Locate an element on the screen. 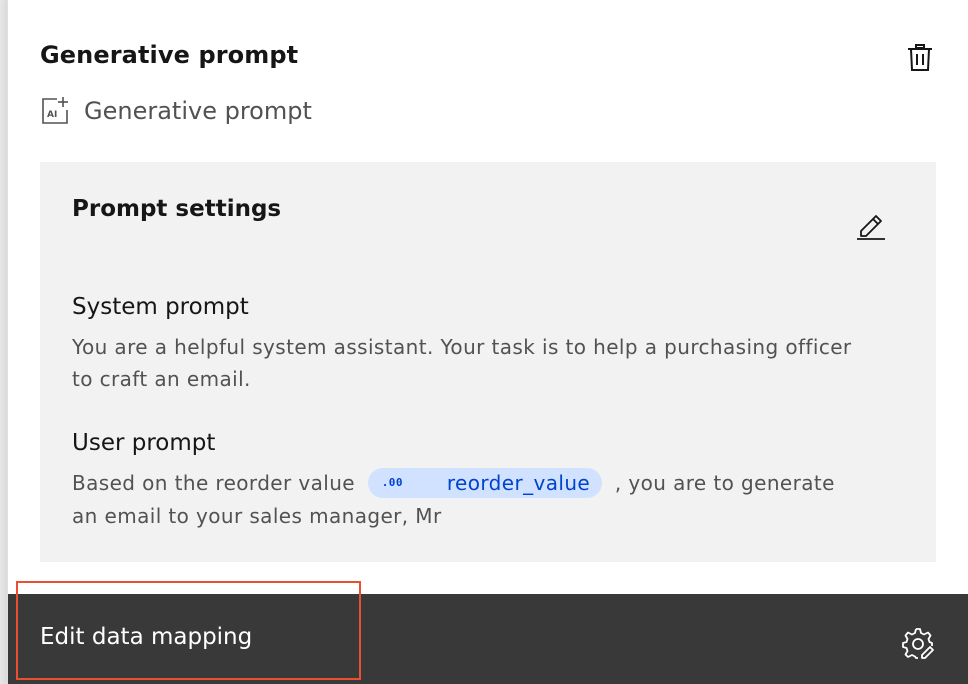 The image size is (968, 684). gear-edit-icon is located at coordinates (918, 643).